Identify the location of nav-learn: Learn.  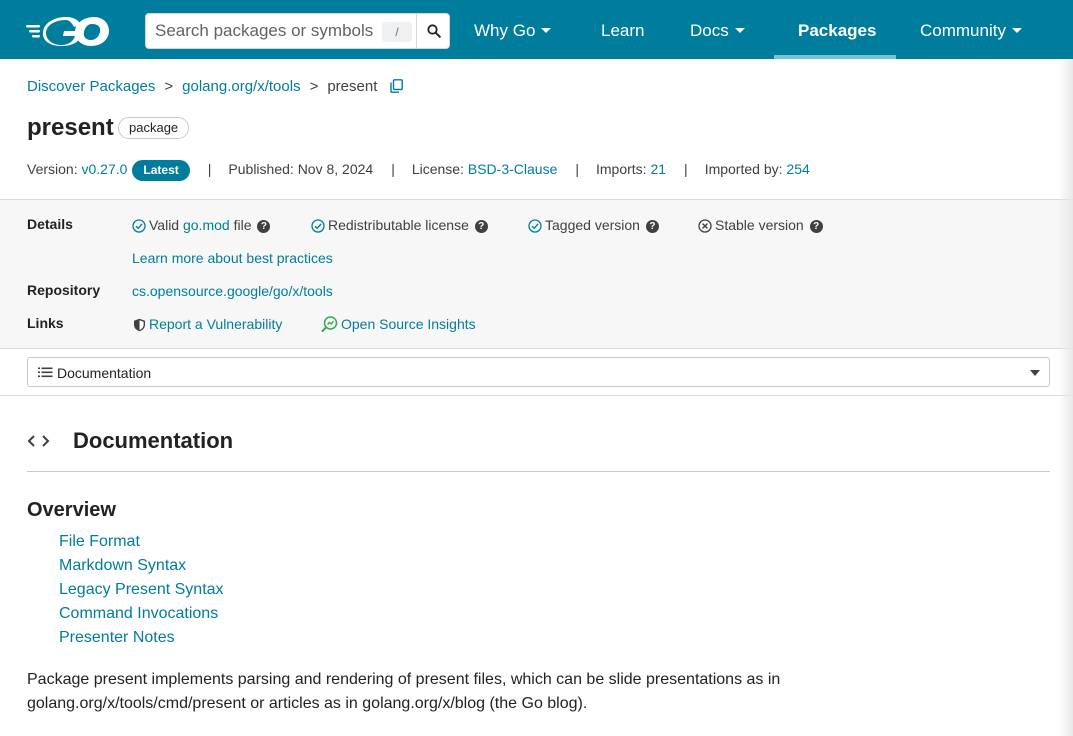
(622, 29).